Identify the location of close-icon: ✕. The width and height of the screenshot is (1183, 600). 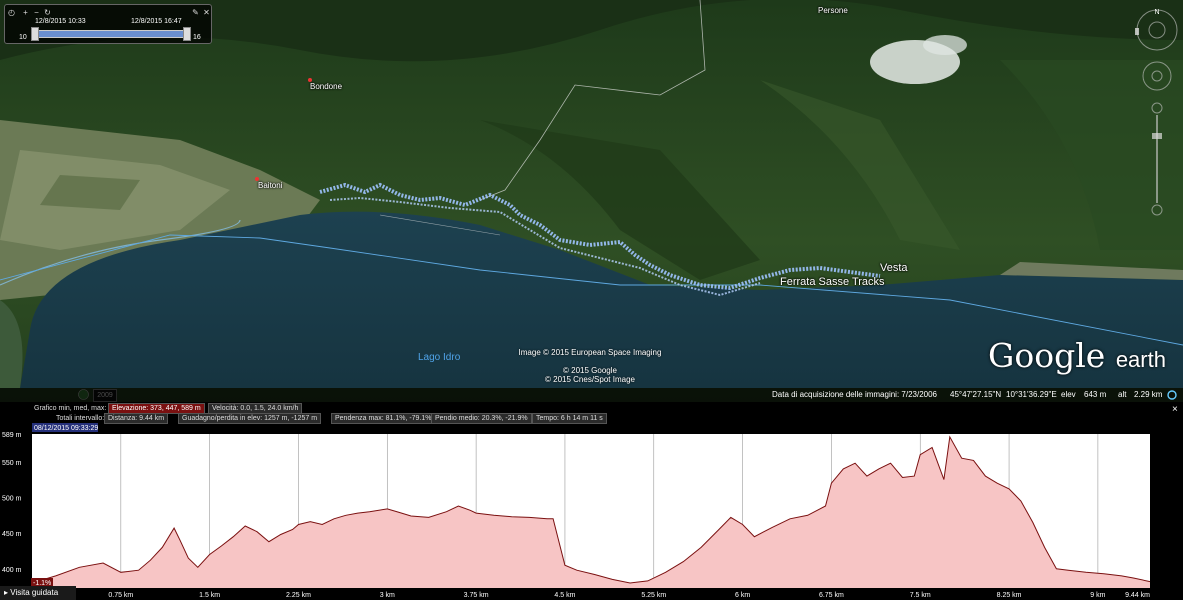
(206, 12).